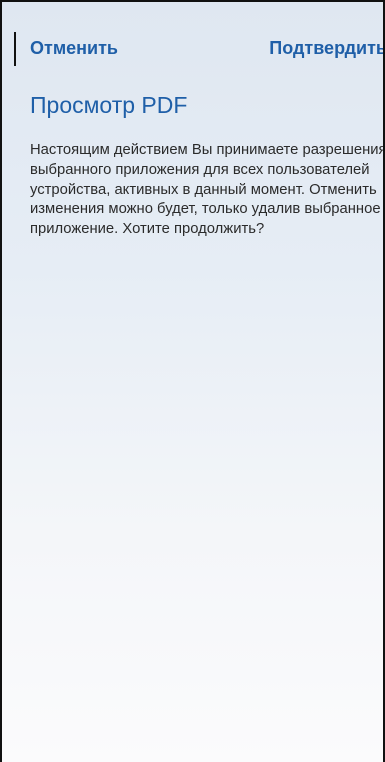  I want to click on dialog-title: Просмотр PDF, so click(109, 105).